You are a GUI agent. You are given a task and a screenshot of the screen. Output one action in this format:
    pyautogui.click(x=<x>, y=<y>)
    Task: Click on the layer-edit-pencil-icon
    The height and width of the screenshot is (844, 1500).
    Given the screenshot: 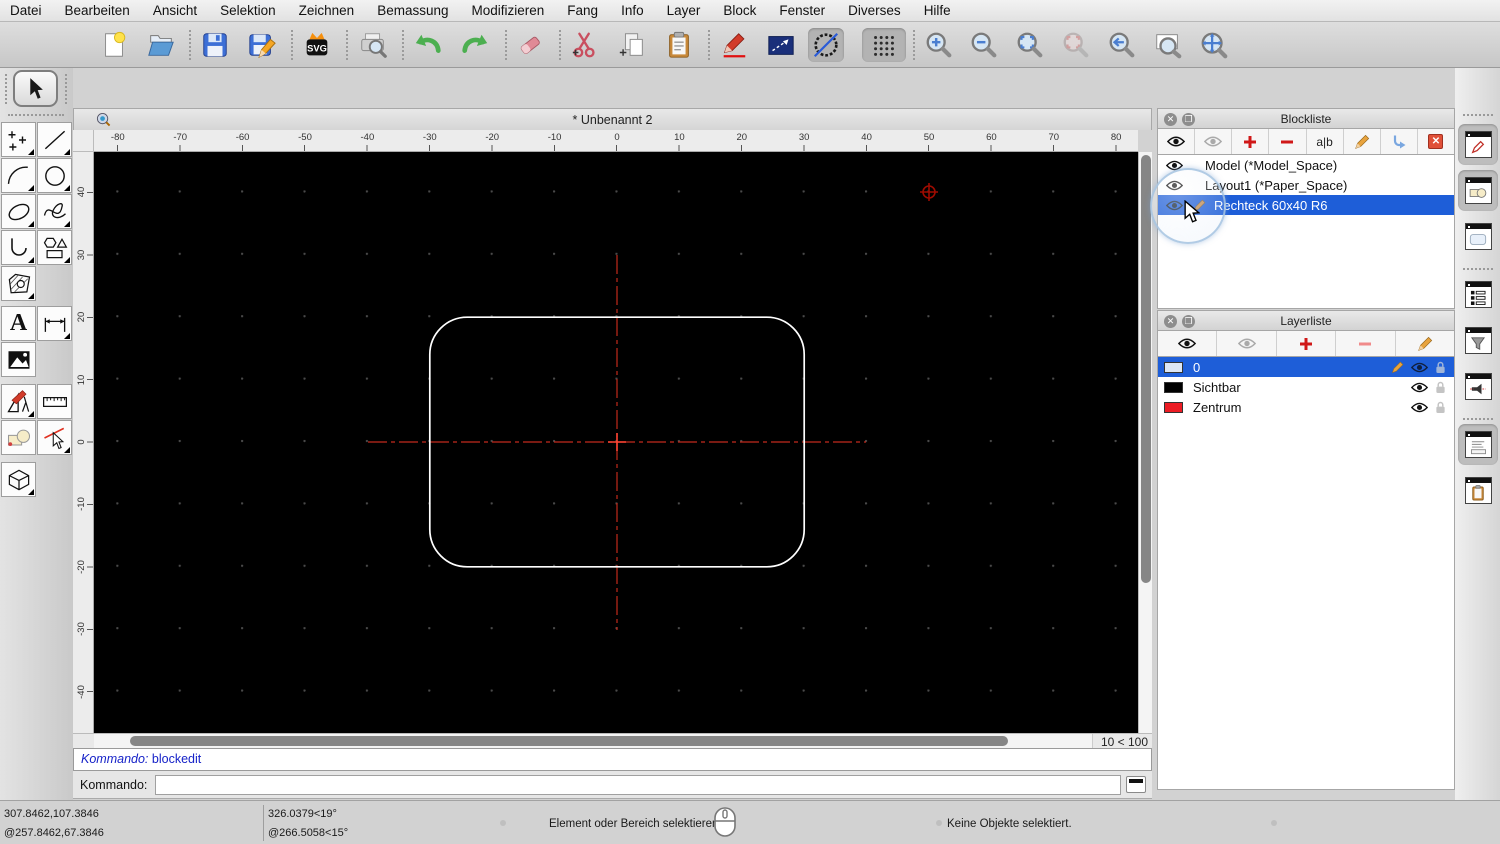 What is the action you would take?
    pyautogui.click(x=1397, y=367)
    